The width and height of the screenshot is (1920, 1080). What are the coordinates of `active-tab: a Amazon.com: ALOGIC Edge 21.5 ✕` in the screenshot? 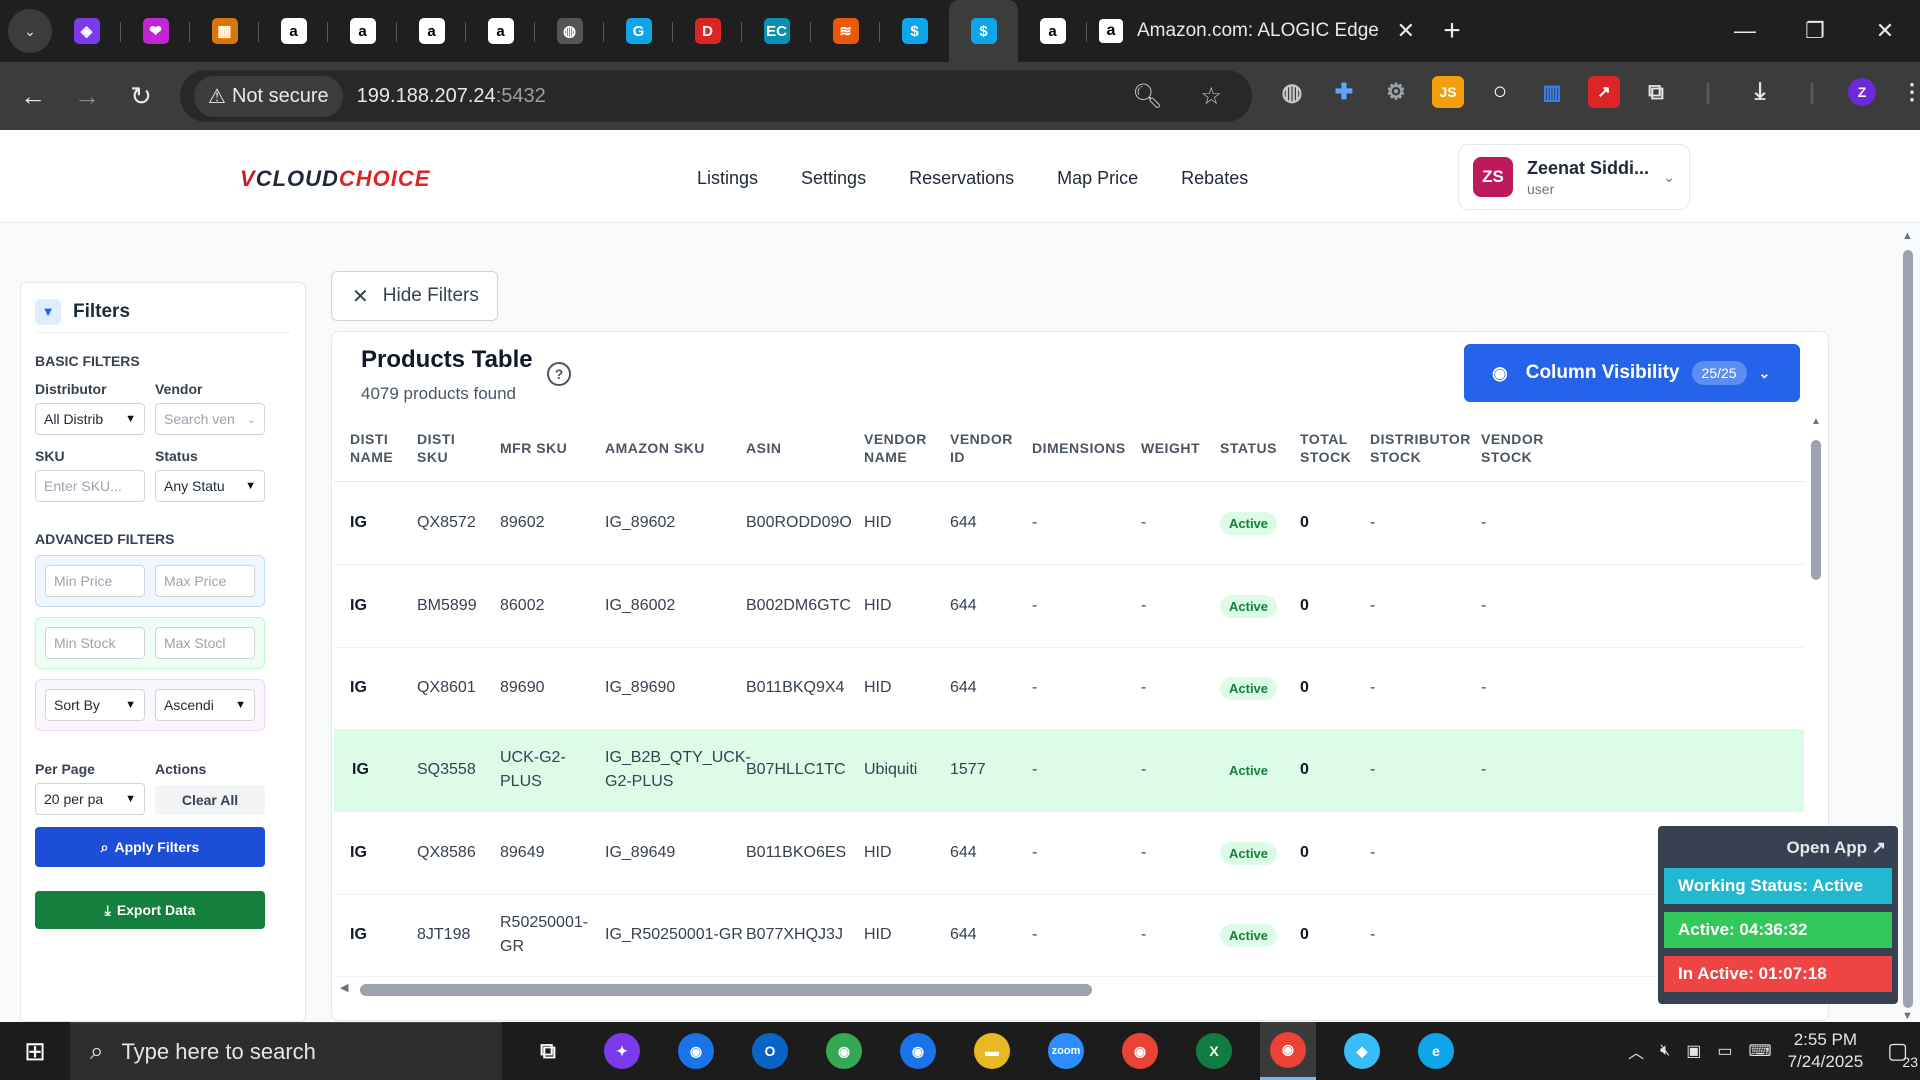 It's located at (1257, 31).